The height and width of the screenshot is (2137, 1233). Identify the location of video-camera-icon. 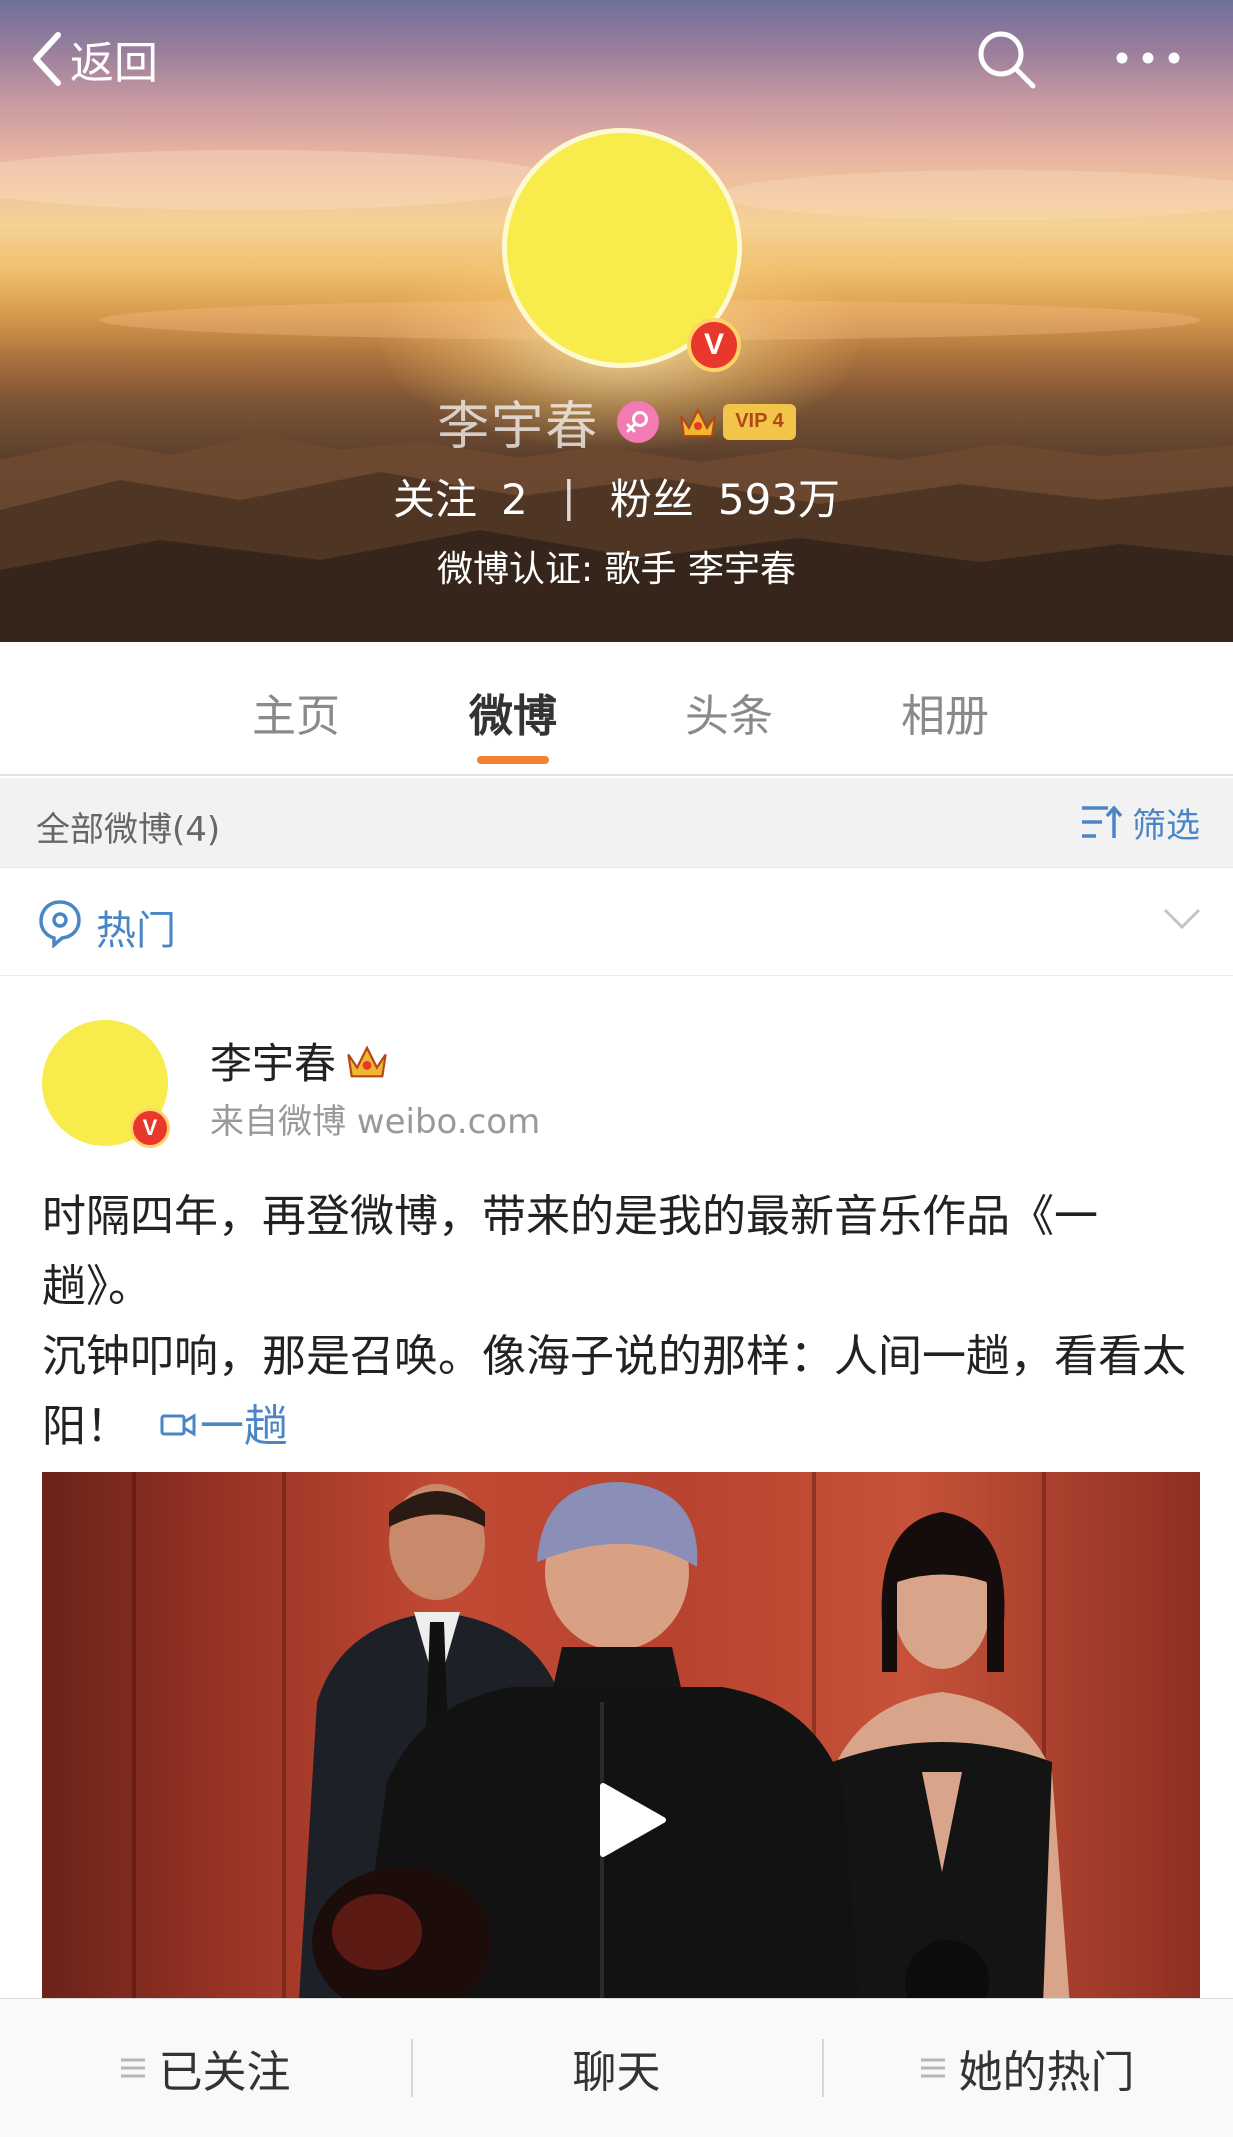
(178, 1425).